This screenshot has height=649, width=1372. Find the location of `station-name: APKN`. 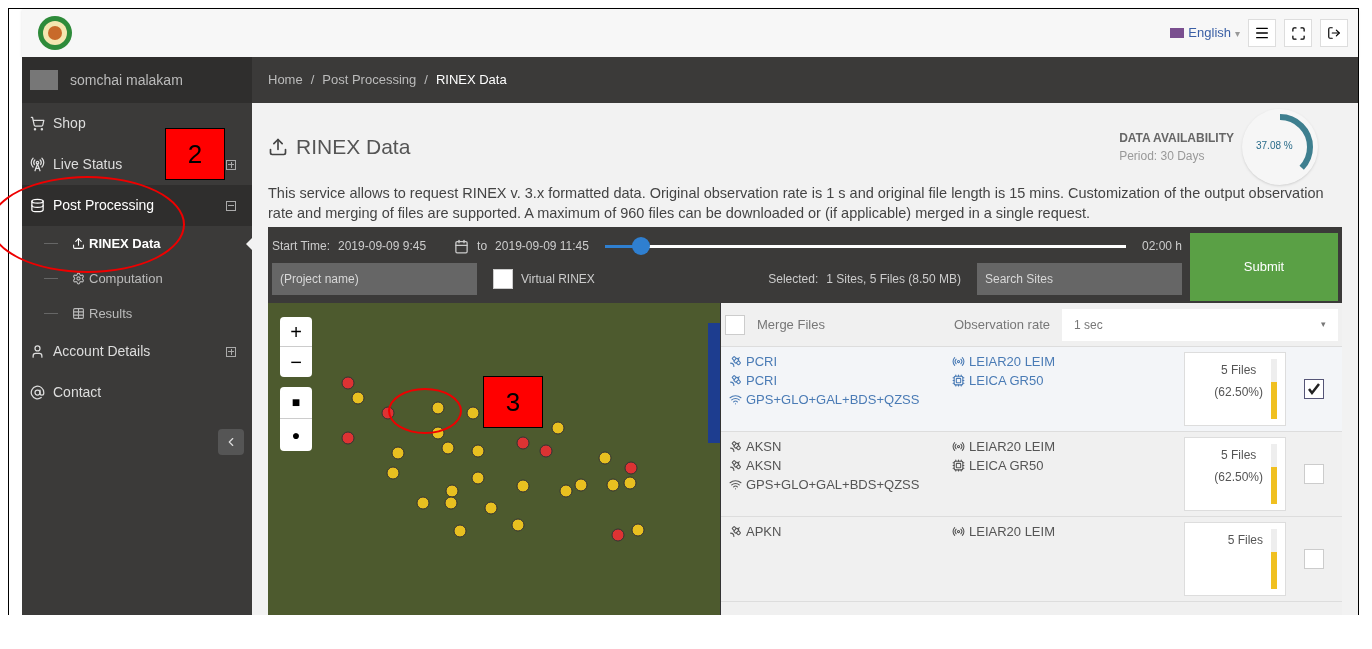

station-name: APKN is located at coordinates (764, 532).